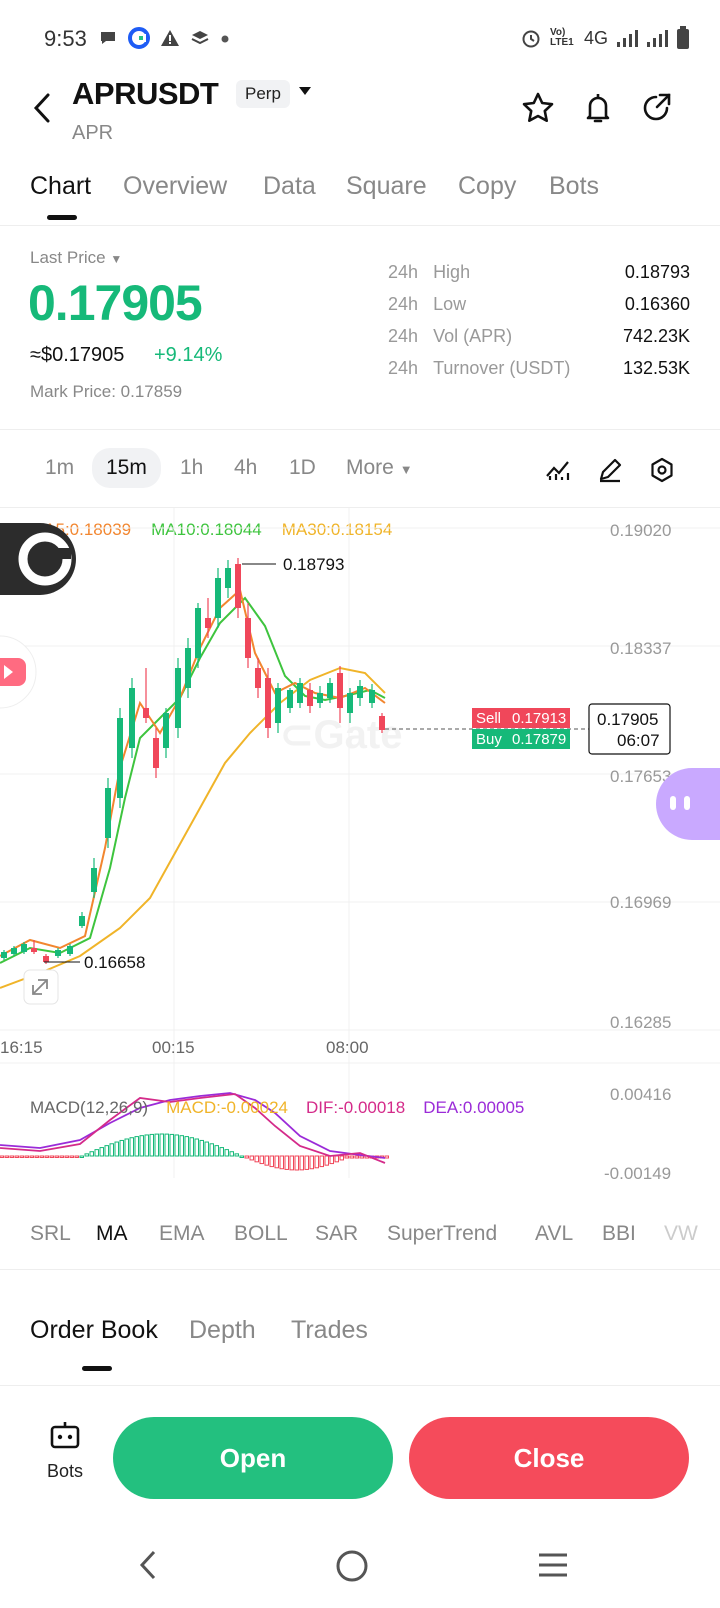 Image resolution: width=720 pixels, height=1608 pixels. I want to click on tab-underline, so click(62, 217).